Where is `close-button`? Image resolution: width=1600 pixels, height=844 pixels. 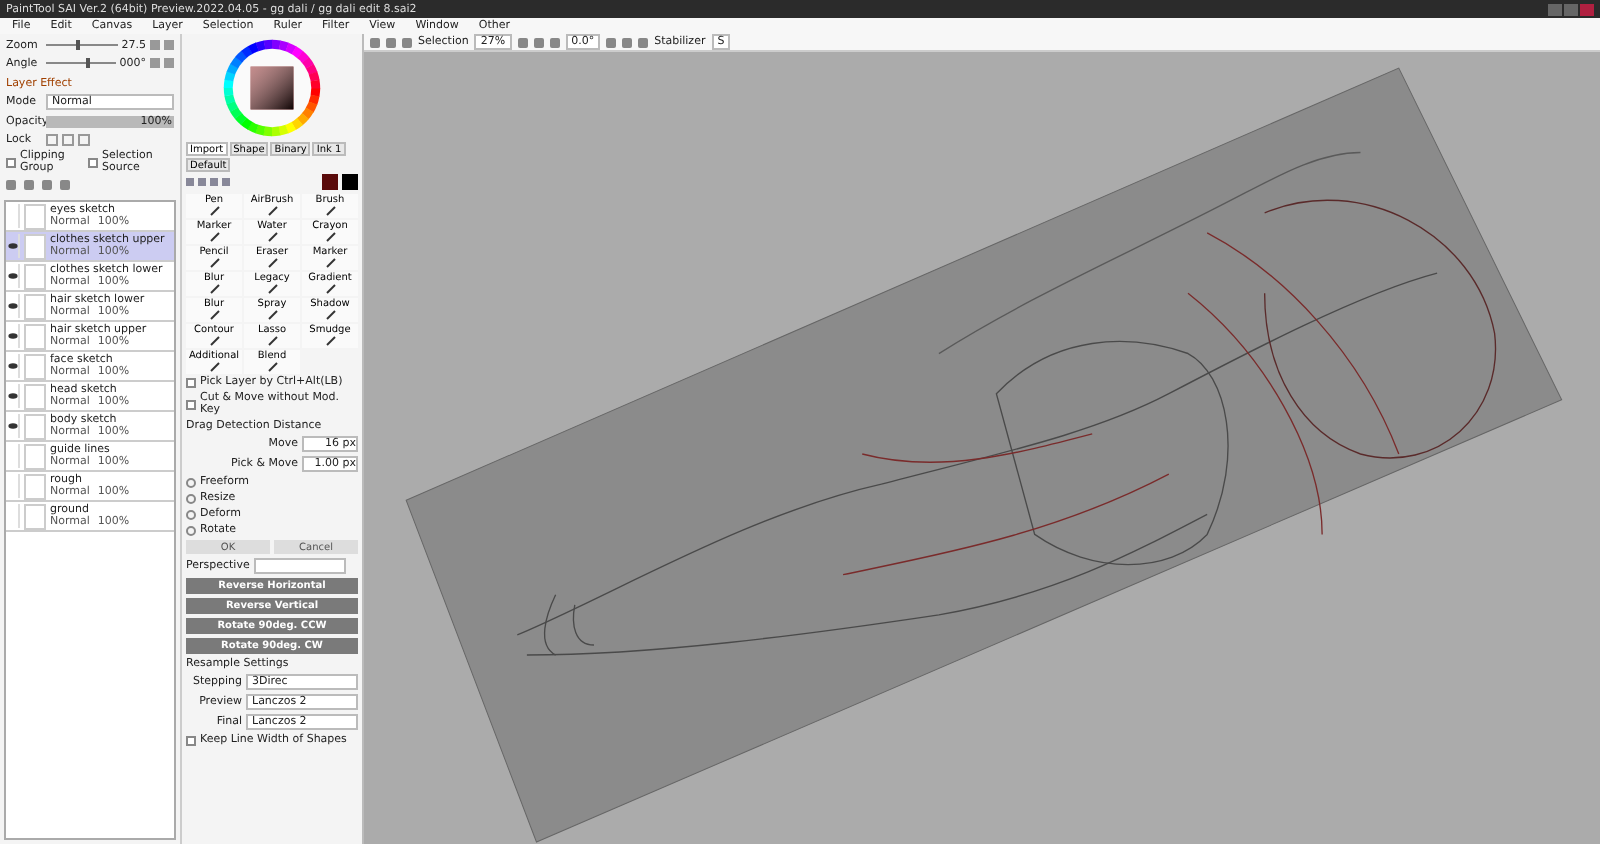
close-button is located at coordinates (1587, 9).